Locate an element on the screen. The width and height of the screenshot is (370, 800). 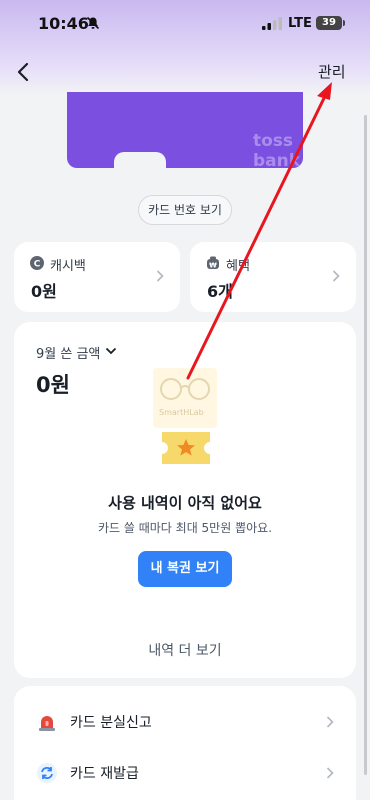
watermark-logo: SmartHLab is located at coordinates (185, 398).